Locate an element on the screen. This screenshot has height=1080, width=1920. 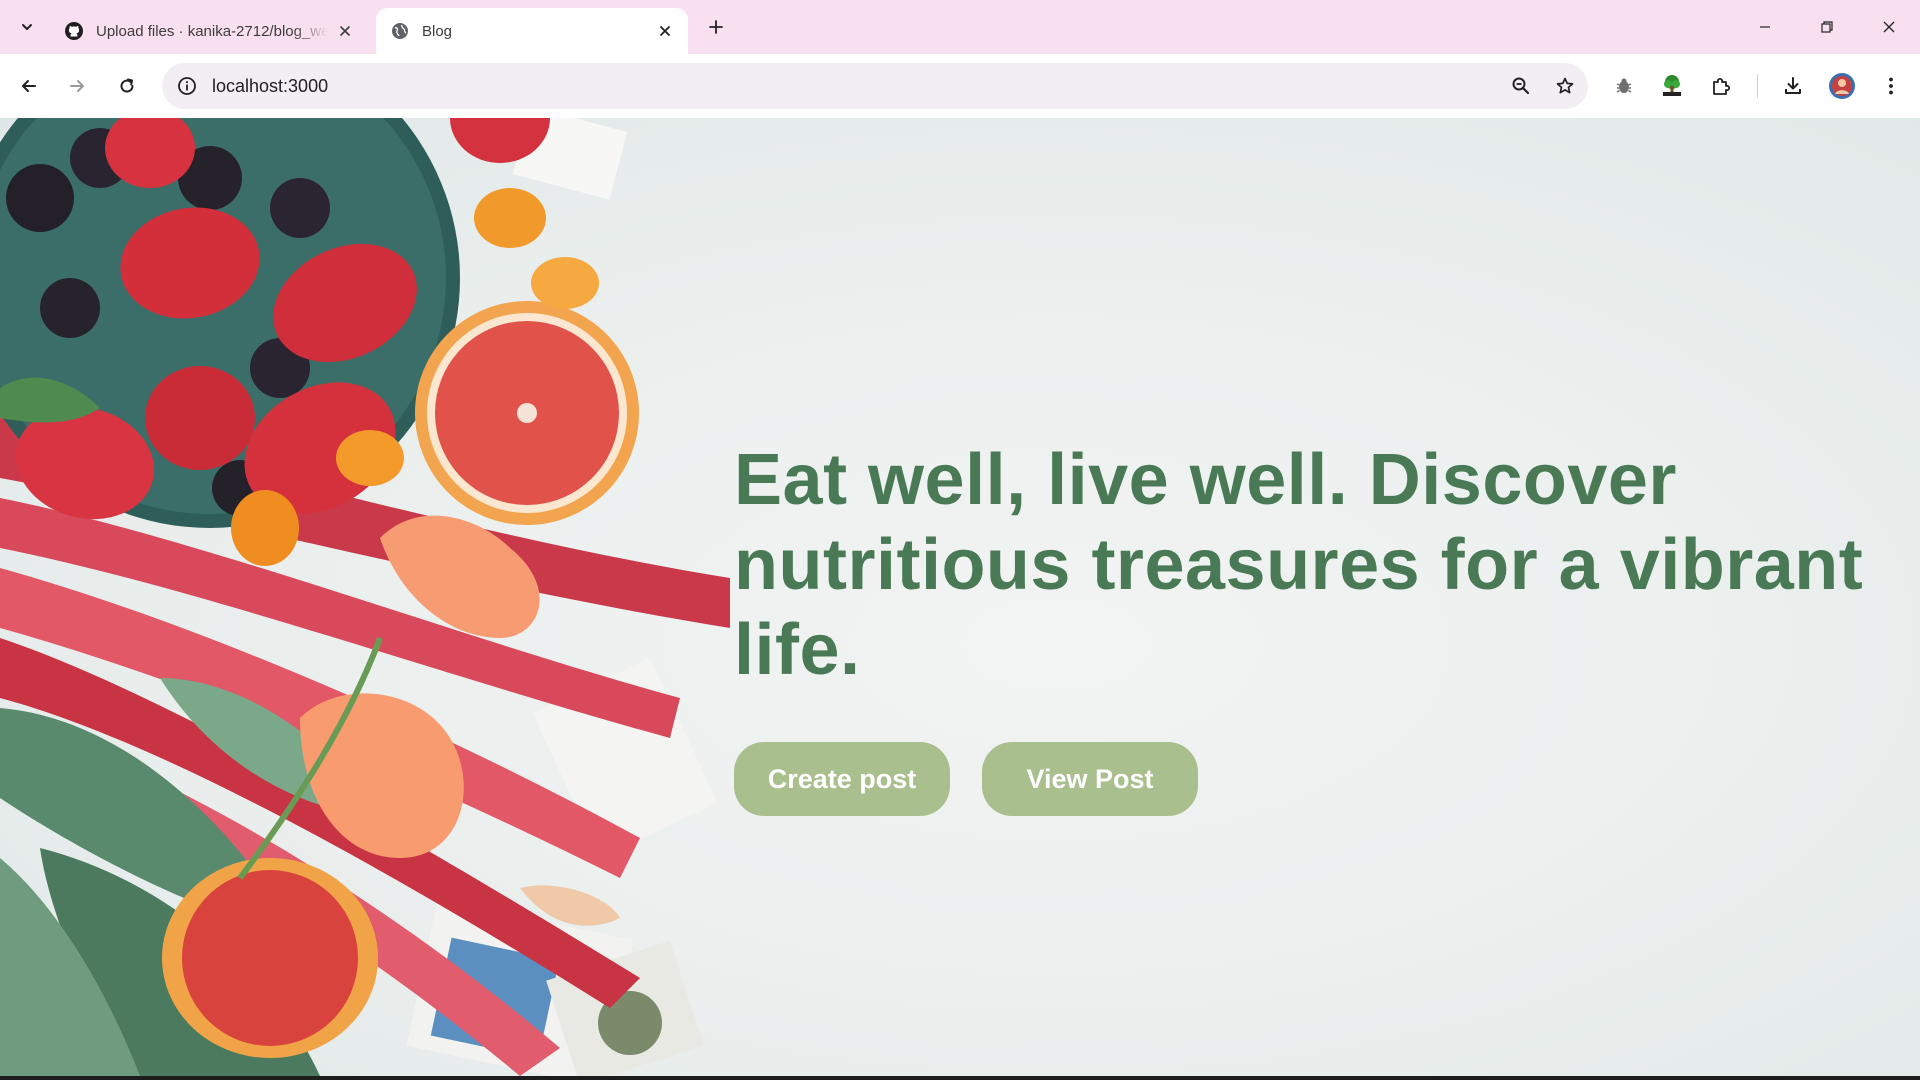
browser-toolbar: localhost:3000 is located at coordinates (960, 86).